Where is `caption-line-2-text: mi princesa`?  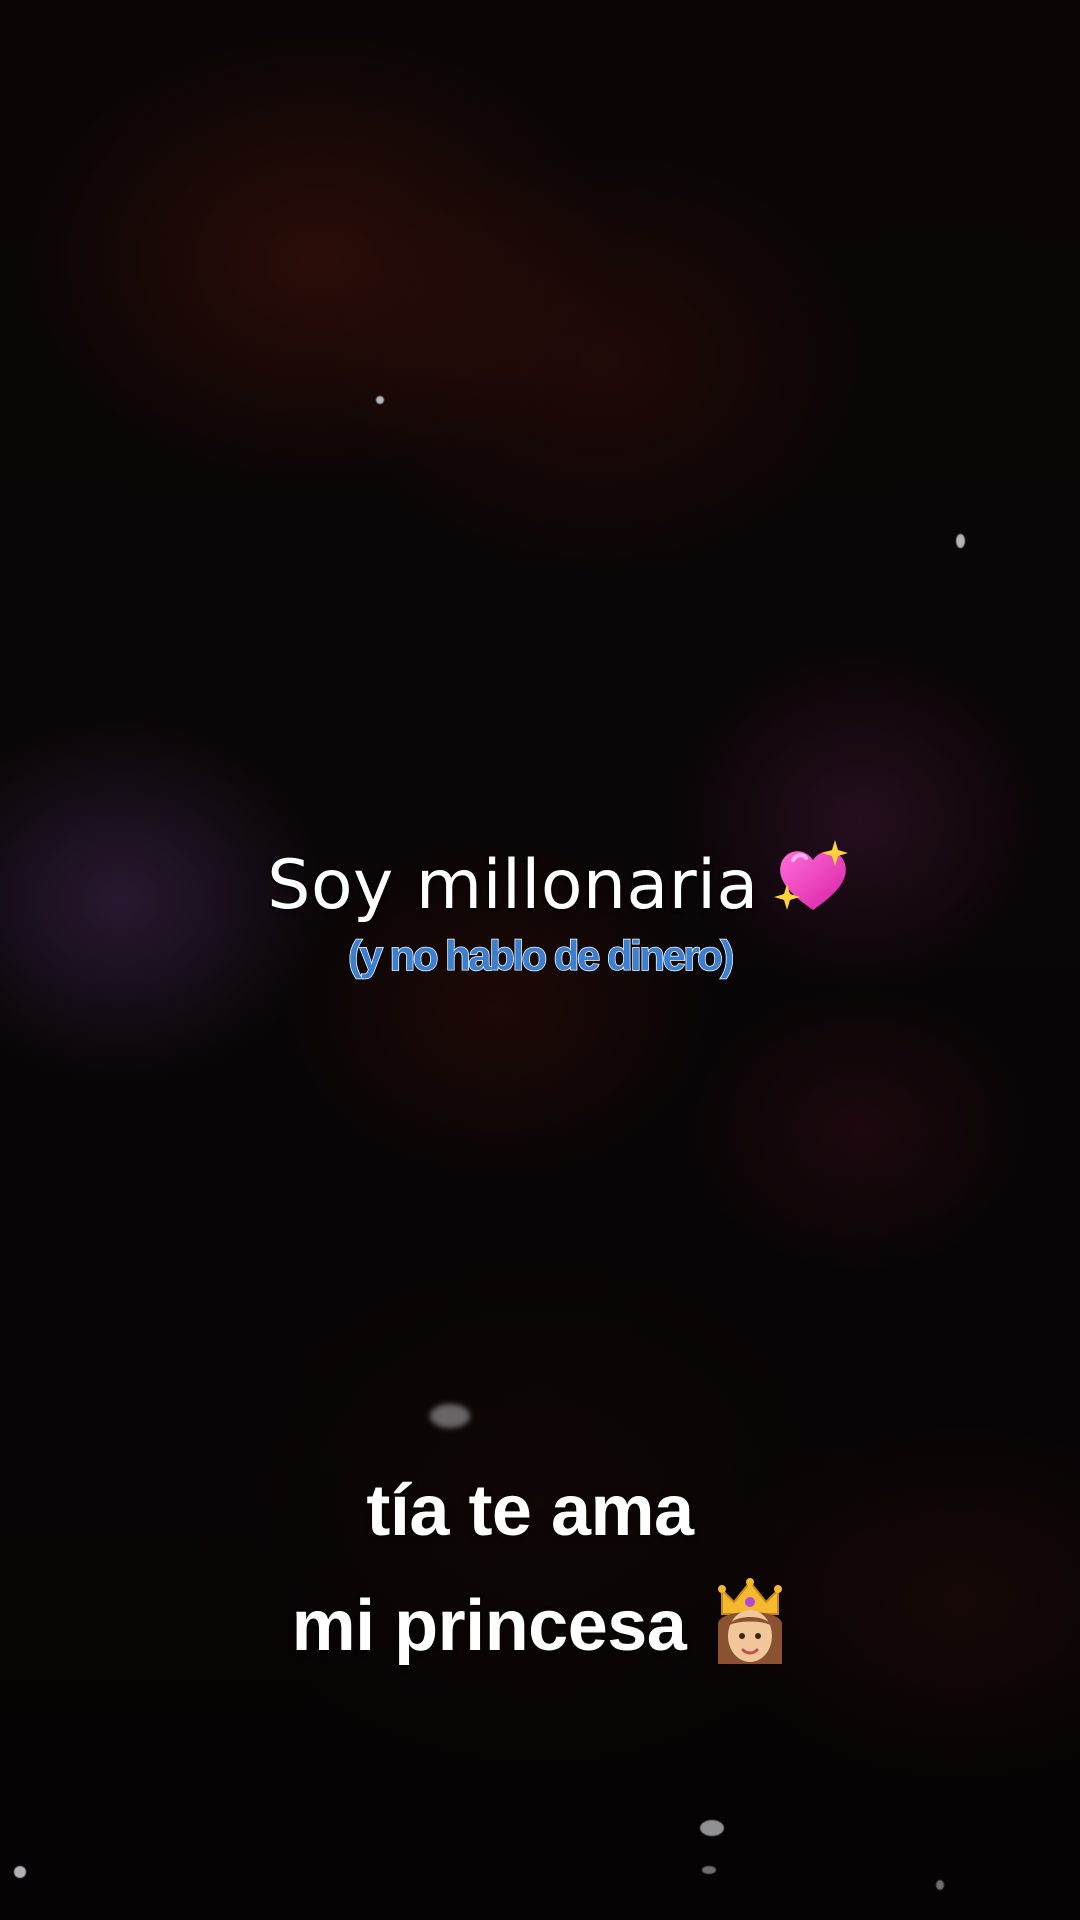
caption-line-2-text: mi princesa is located at coordinates (489, 1626).